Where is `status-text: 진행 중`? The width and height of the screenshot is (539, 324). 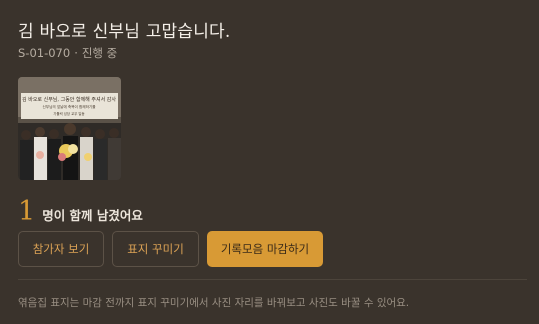
status-text: 진행 중 is located at coordinates (99, 53).